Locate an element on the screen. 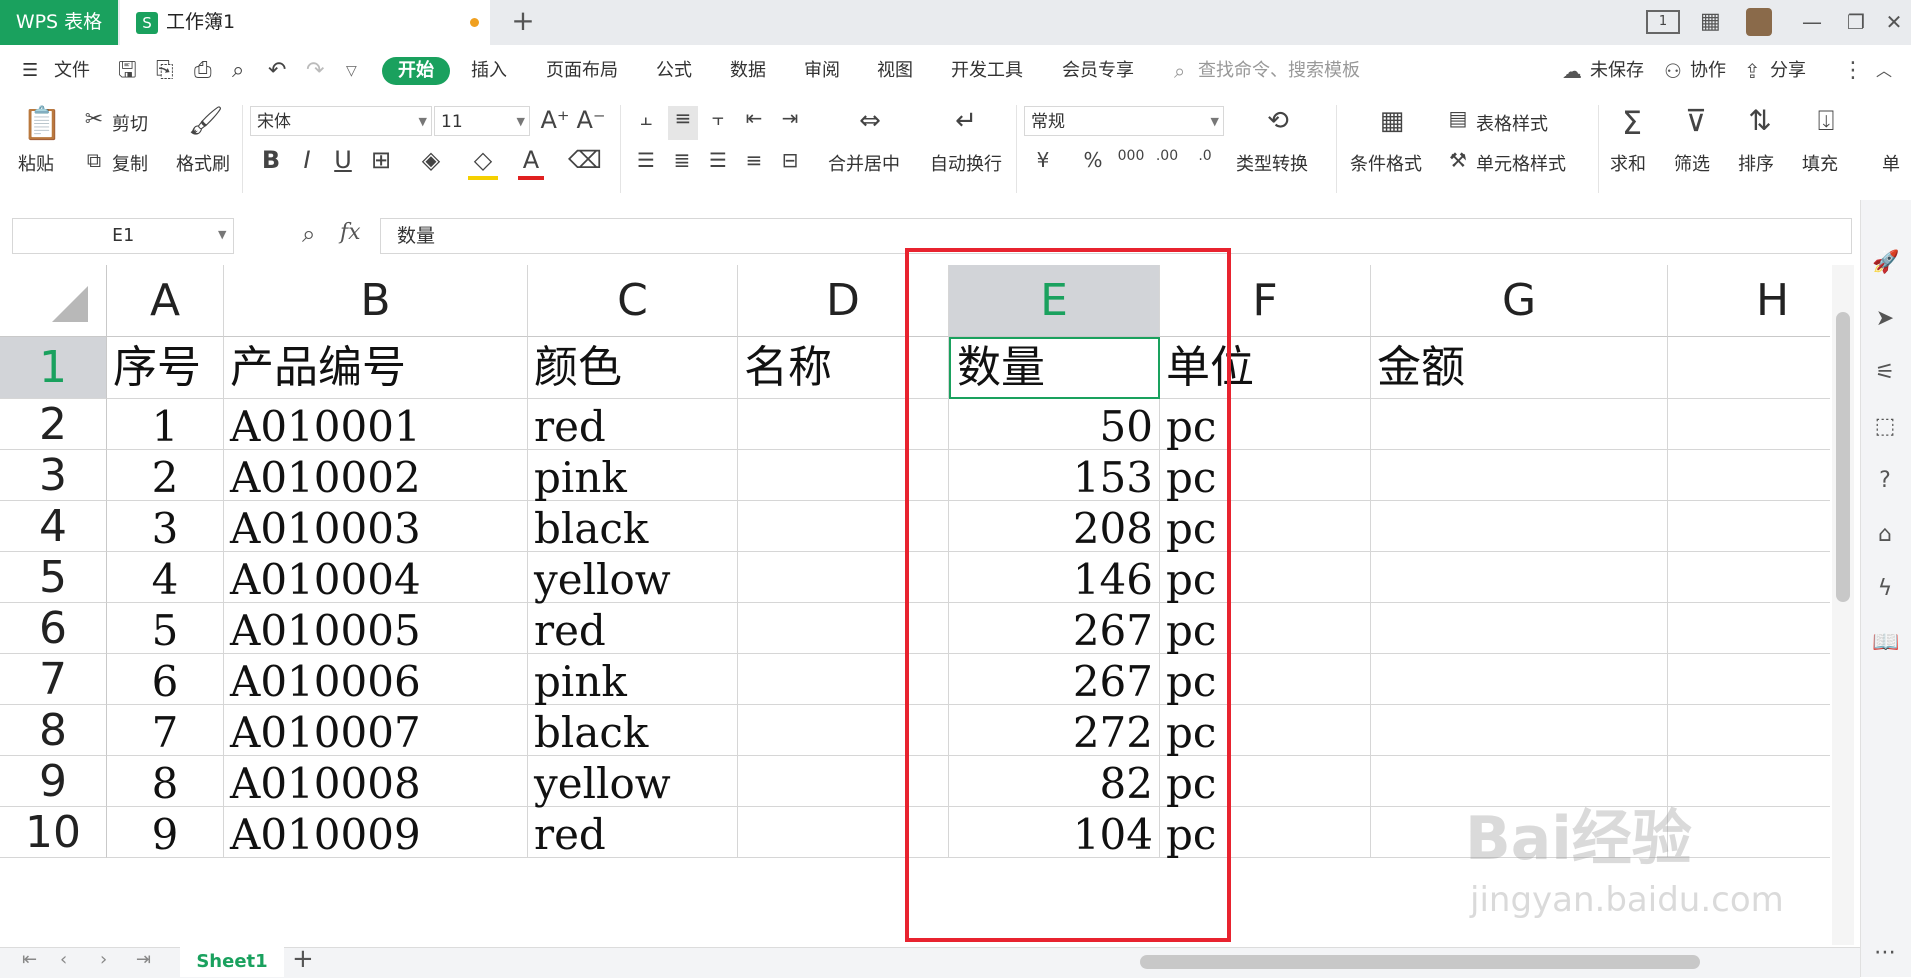  row-header-3: 3 is located at coordinates (53, 475).